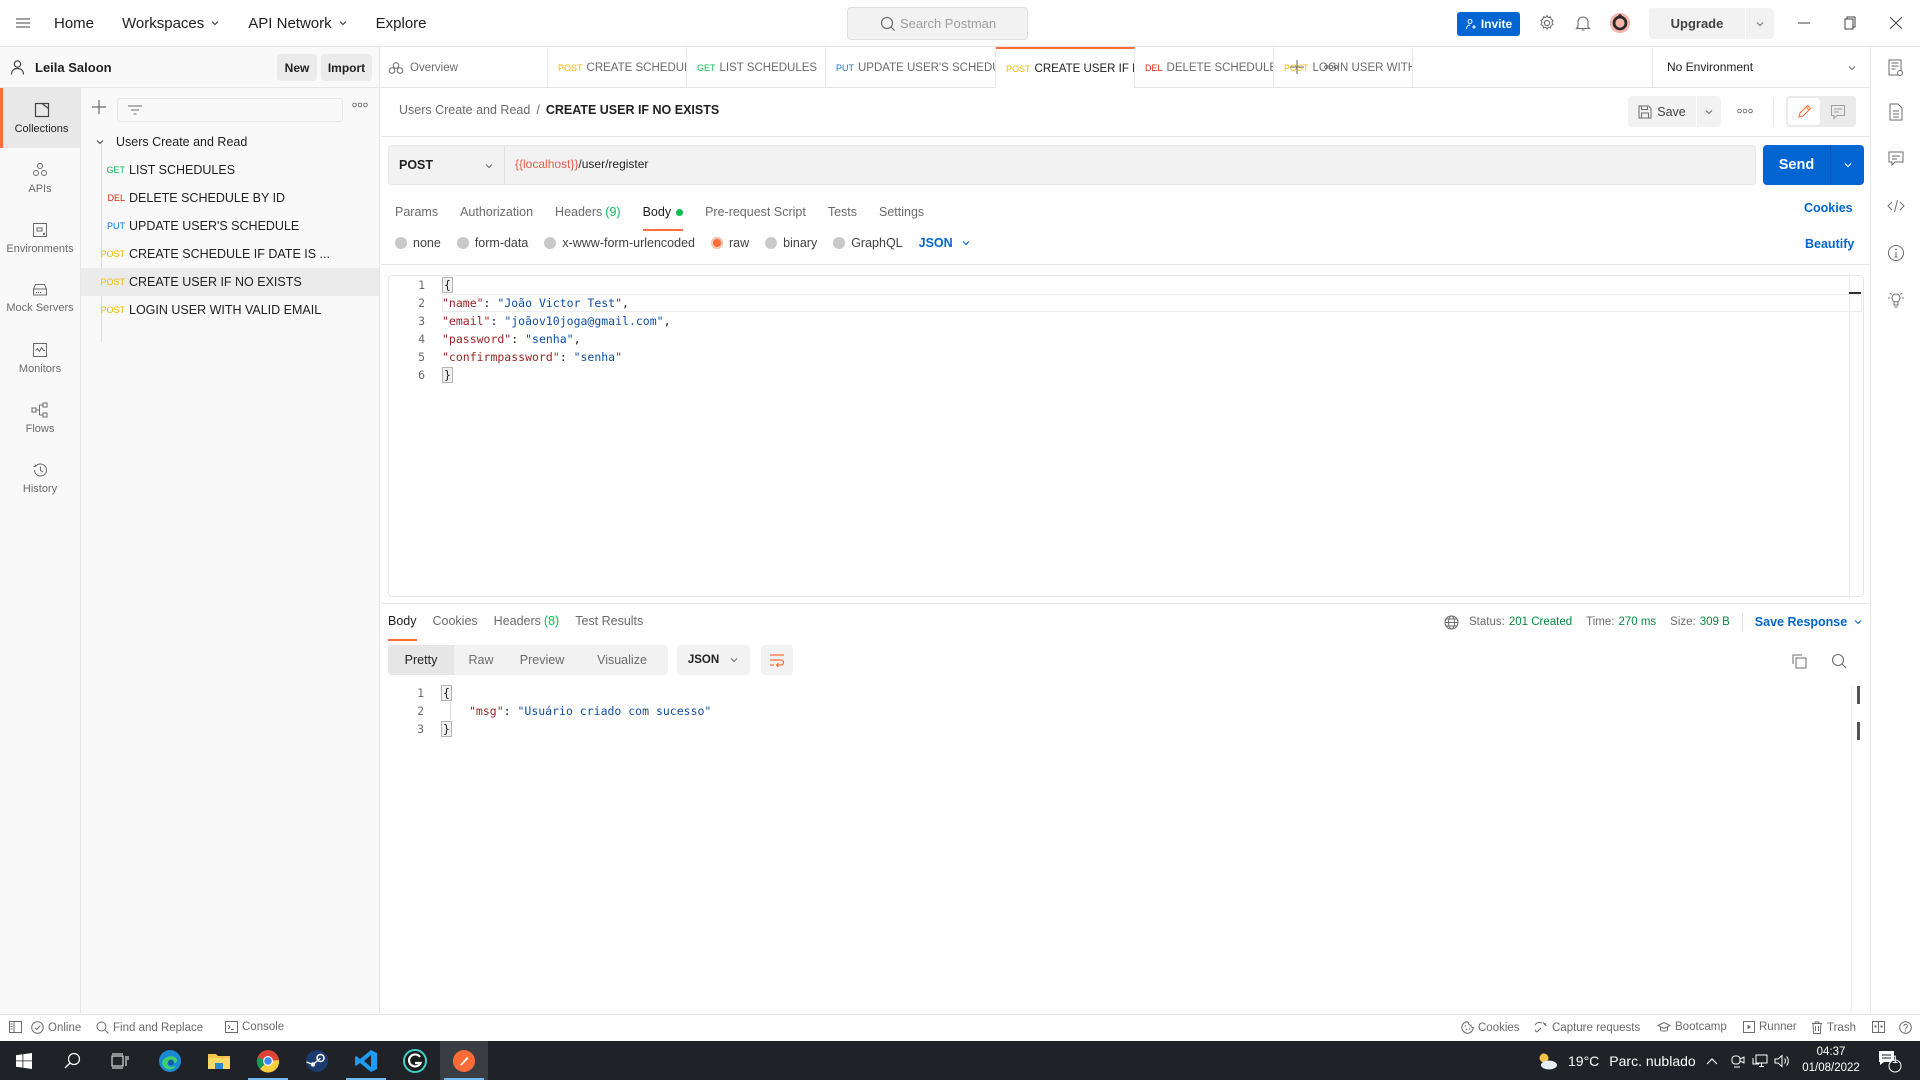 This screenshot has width=1920, height=1080. What do you see at coordinates (230, 110) in the screenshot?
I see `filter-input` at bounding box center [230, 110].